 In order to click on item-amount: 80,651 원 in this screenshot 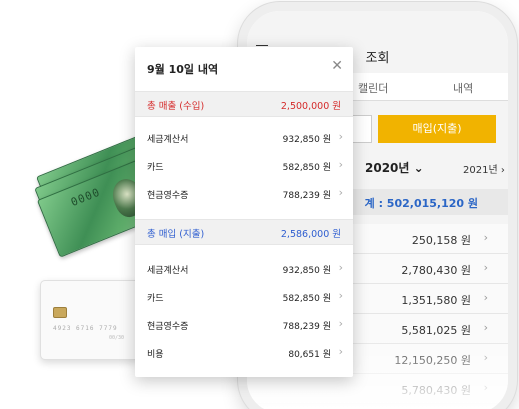, I will do `click(309, 355)`.